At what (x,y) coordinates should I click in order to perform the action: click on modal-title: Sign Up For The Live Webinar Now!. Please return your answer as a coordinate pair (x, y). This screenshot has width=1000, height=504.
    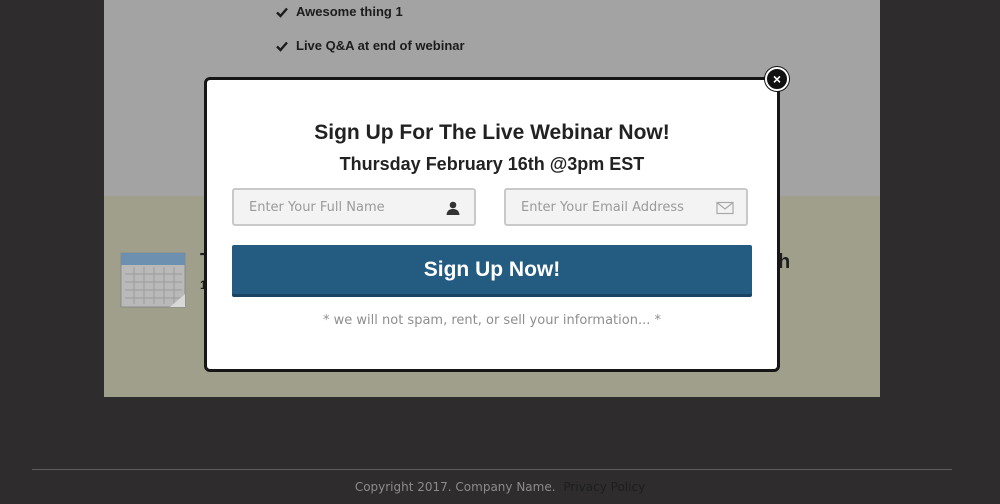
    Looking at the image, I should click on (492, 132).